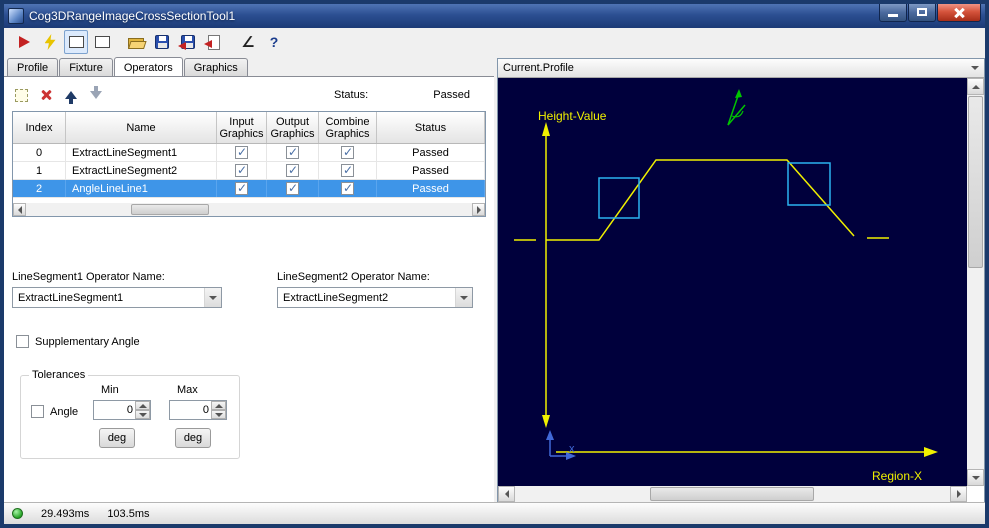  What do you see at coordinates (922, 13) in the screenshot?
I see `maximize-button` at bounding box center [922, 13].